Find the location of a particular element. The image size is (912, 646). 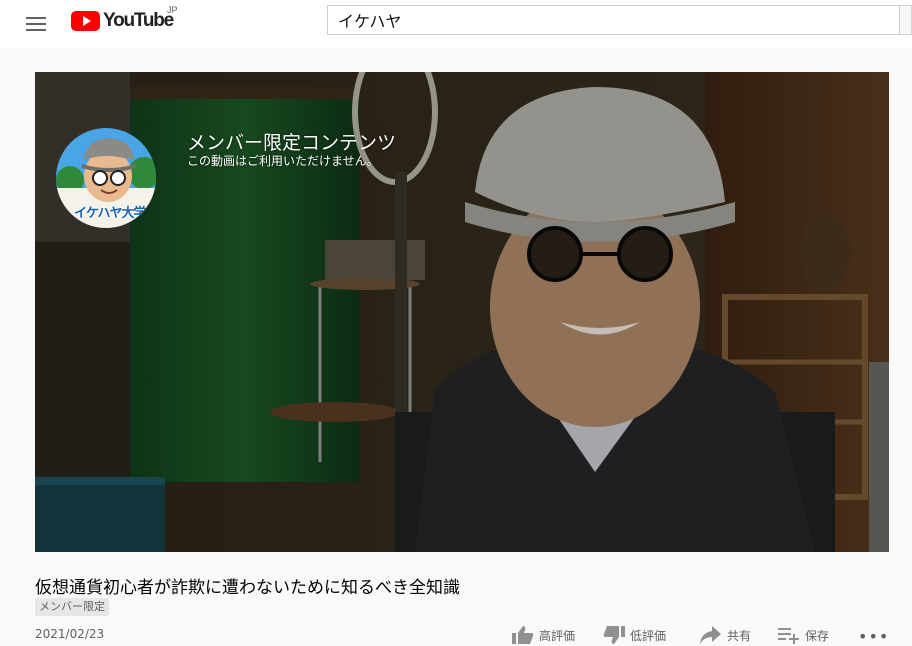

channel-avatar: イケハヤ大学 is located at coordinates (106, 178).